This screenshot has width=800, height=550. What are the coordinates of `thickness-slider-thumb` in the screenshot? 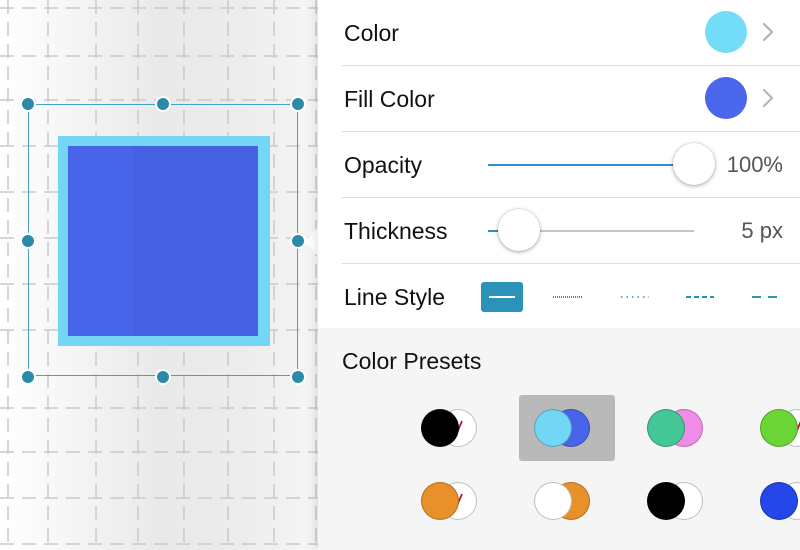 It's located at (519, 230).